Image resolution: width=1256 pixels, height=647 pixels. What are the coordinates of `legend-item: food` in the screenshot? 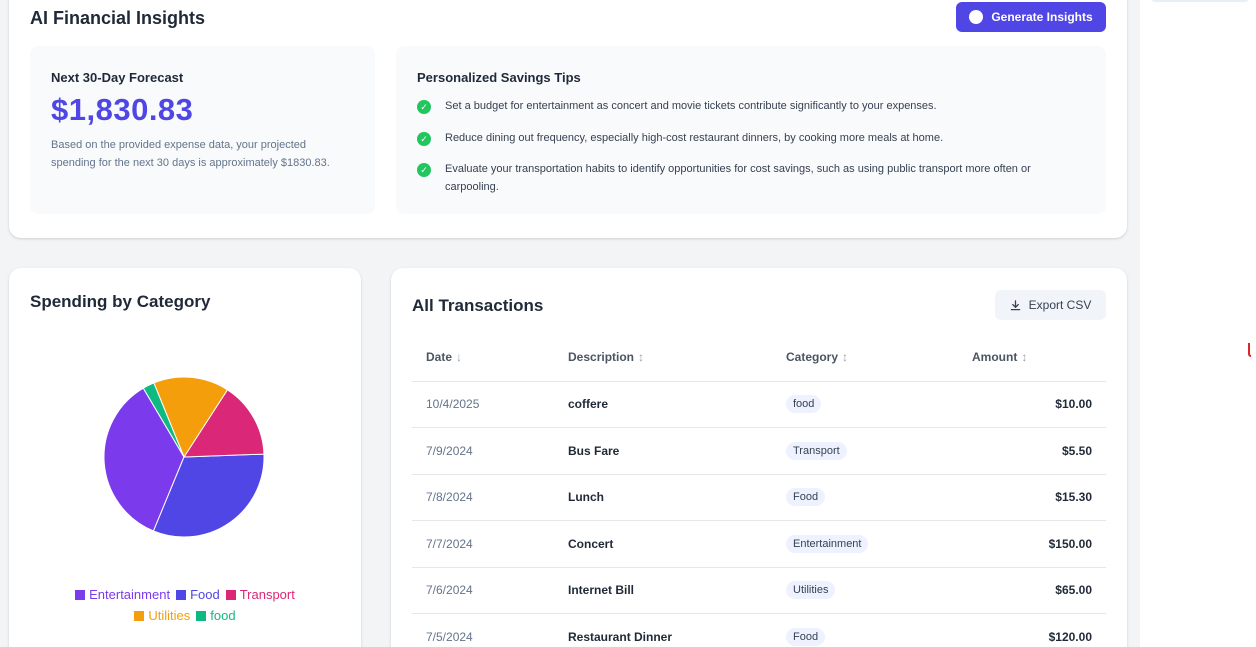 It's located at (216, 615).